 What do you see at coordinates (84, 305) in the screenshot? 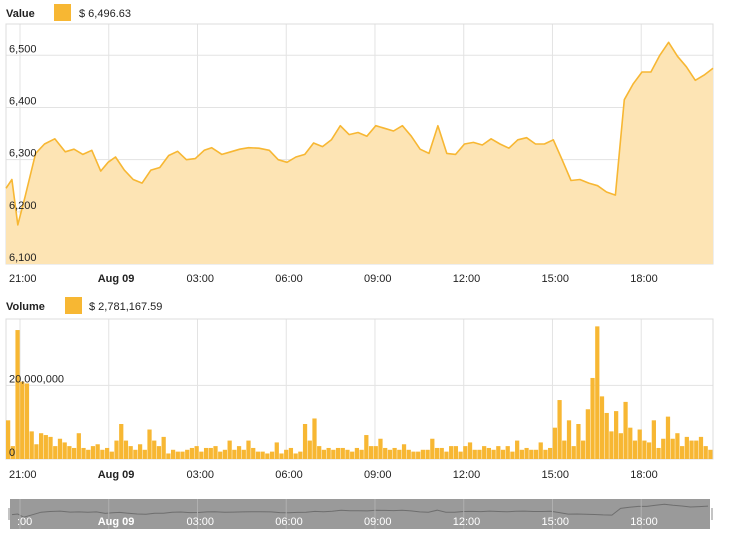
I see `volume-legend: Volume $ 2,781,167.59` at bounding box center [84, 305].